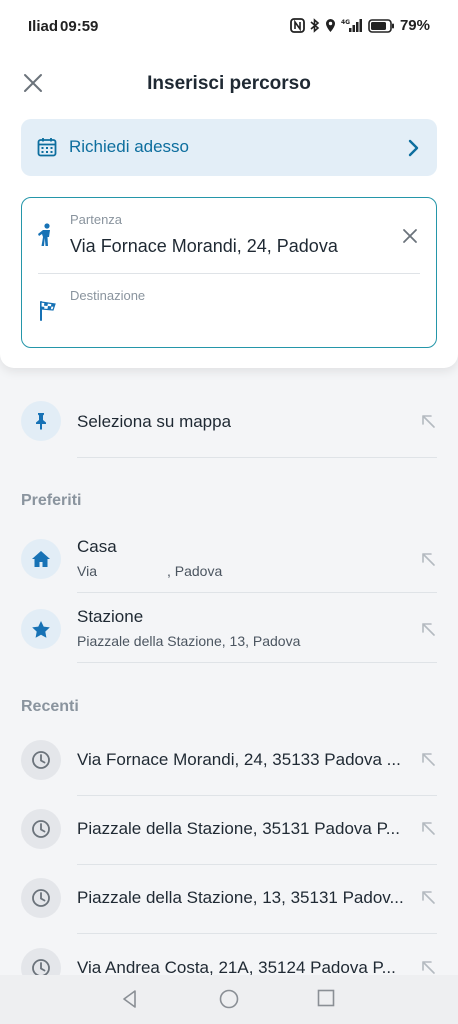 The image size is (458, 1024). I want to click on system-nav-bar, so click(229, 999).